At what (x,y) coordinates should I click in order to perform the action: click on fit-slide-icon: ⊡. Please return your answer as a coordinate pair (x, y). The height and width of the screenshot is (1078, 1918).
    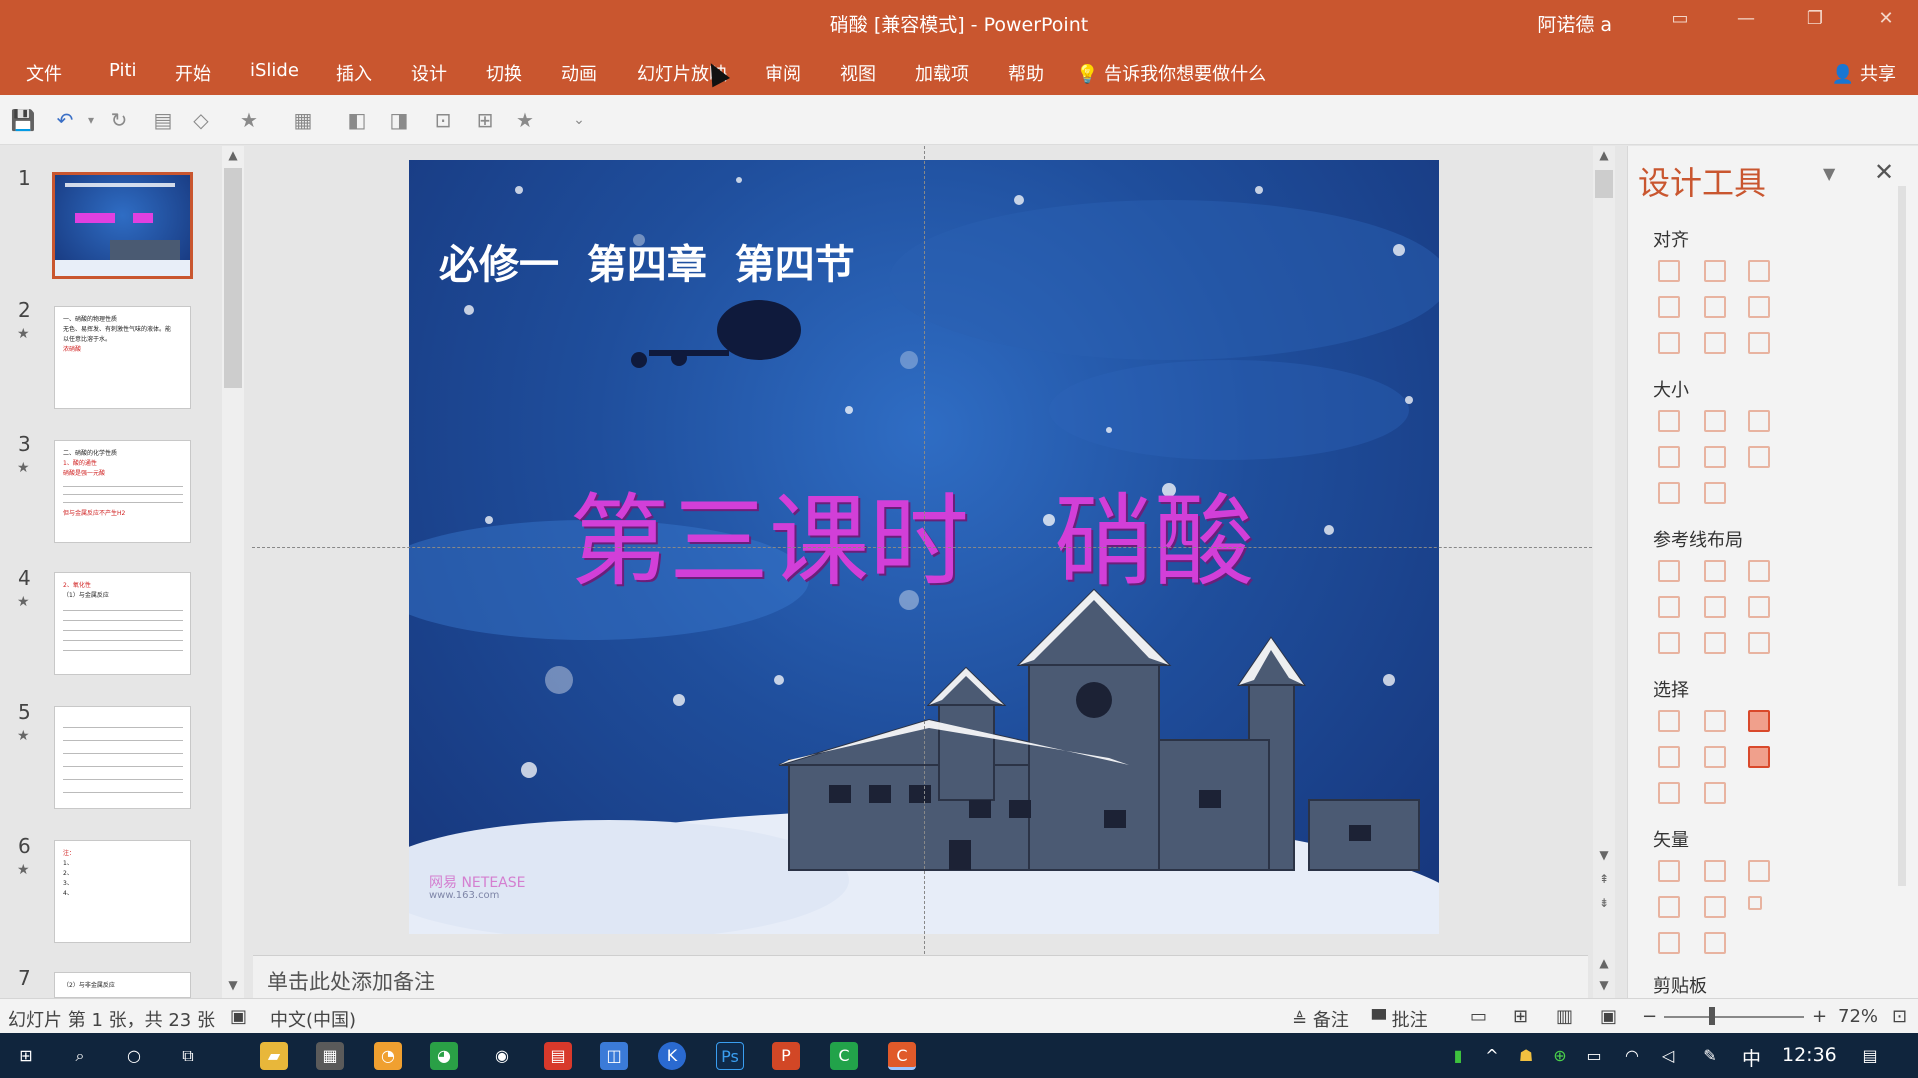
    Looking at the image, I should click on (1899, 1016).